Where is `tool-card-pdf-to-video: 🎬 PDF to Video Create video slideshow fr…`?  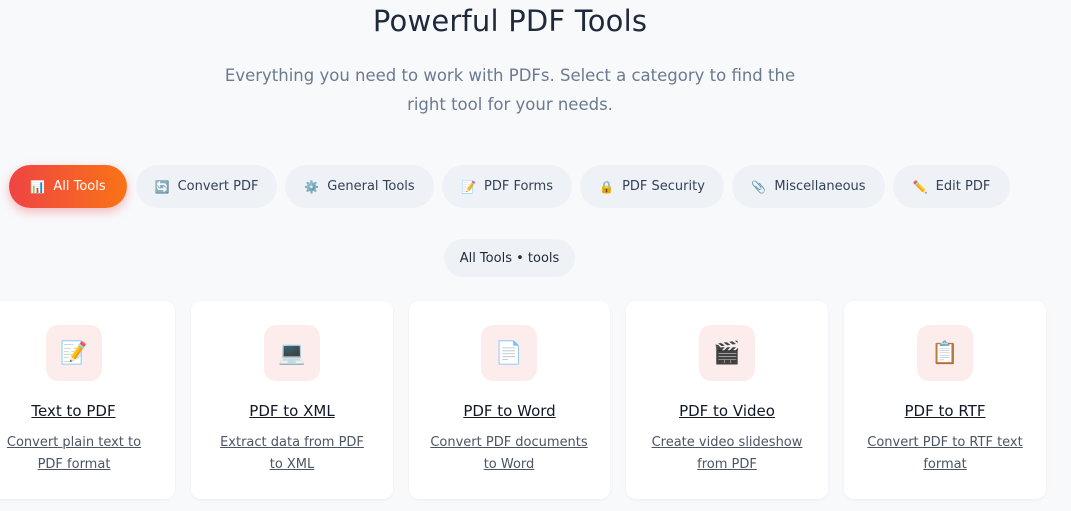
tool-card-pdf-to-video: 🎬 PDF to Video Create video slideshow fr… is located at coordinates (727, 400).